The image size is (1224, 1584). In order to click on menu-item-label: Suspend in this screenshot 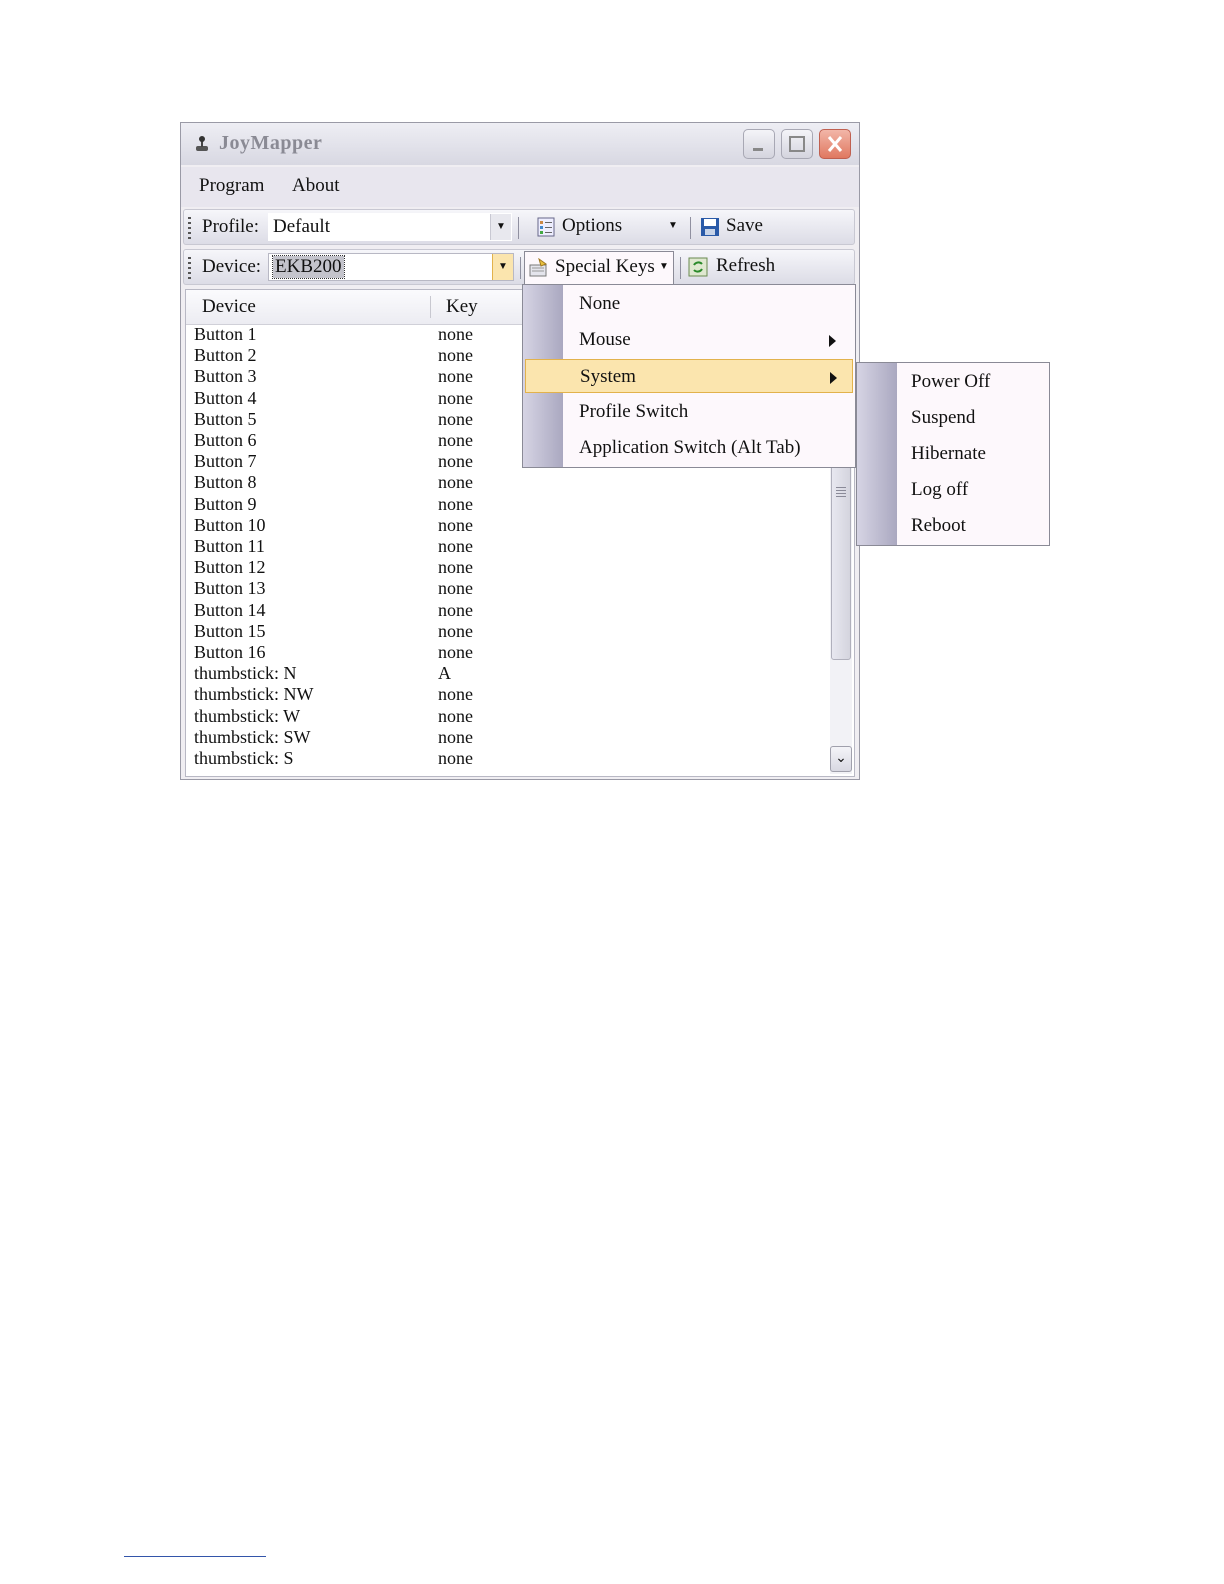, I will do `click(943, 417)`.